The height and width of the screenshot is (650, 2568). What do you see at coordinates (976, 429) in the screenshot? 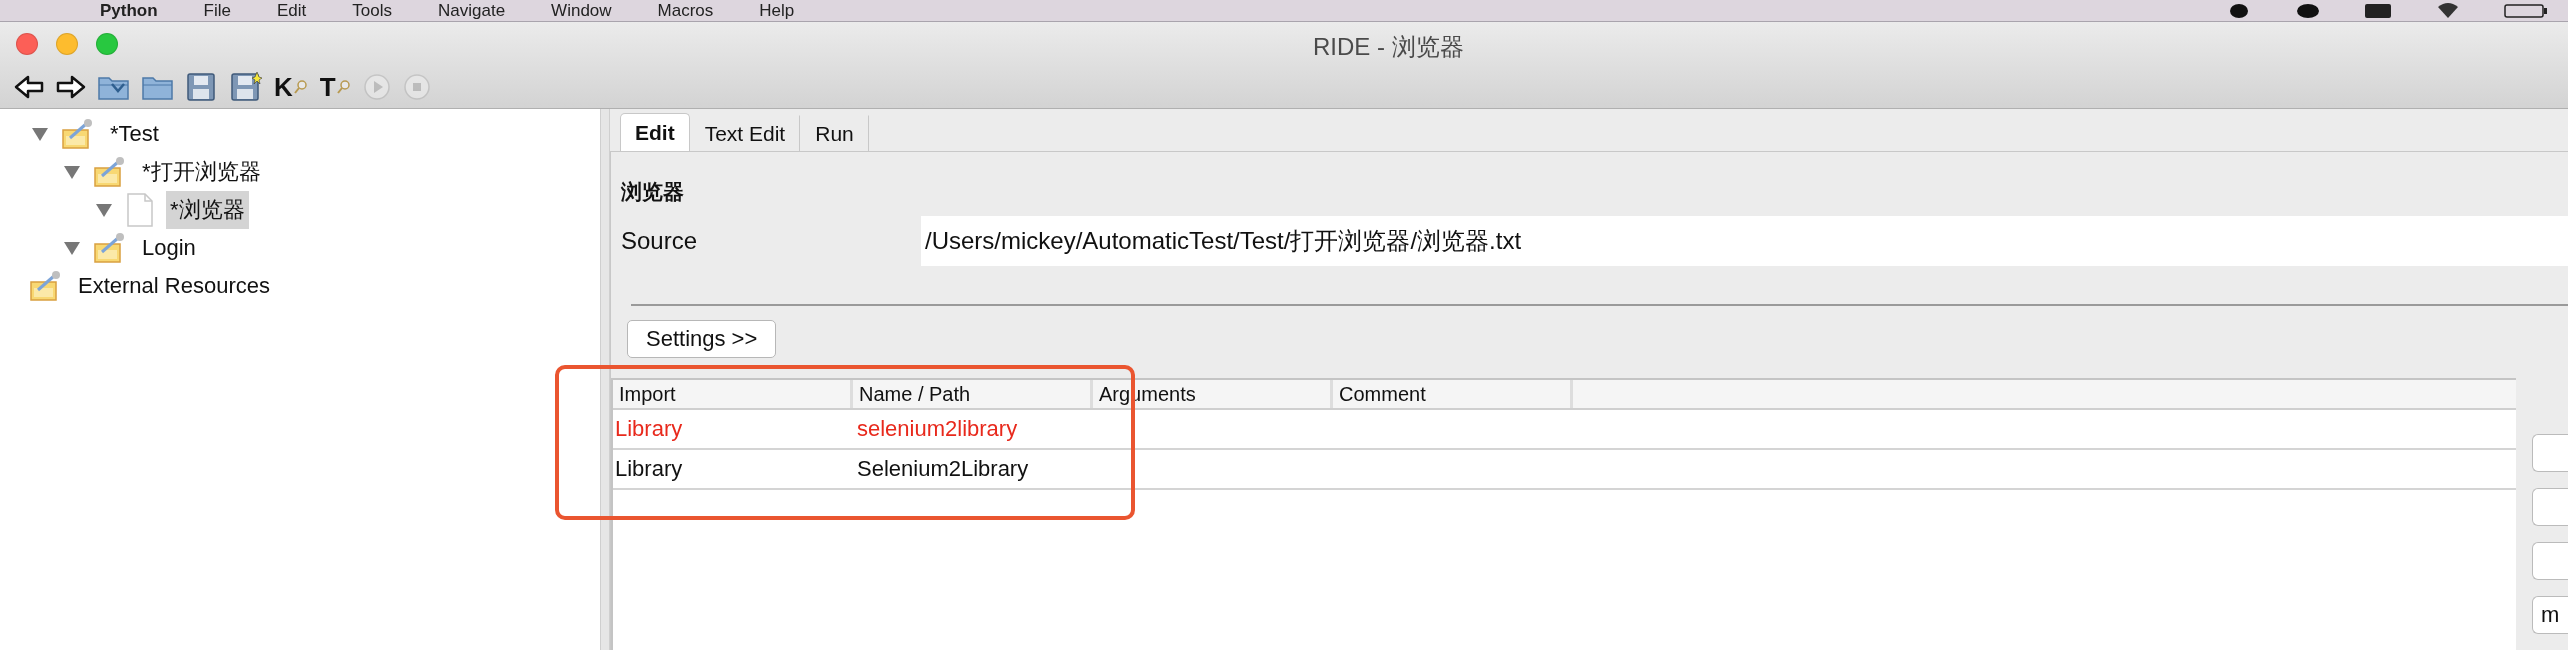
I see `table-cell: selenium2library` at bounding box center [976, 429].